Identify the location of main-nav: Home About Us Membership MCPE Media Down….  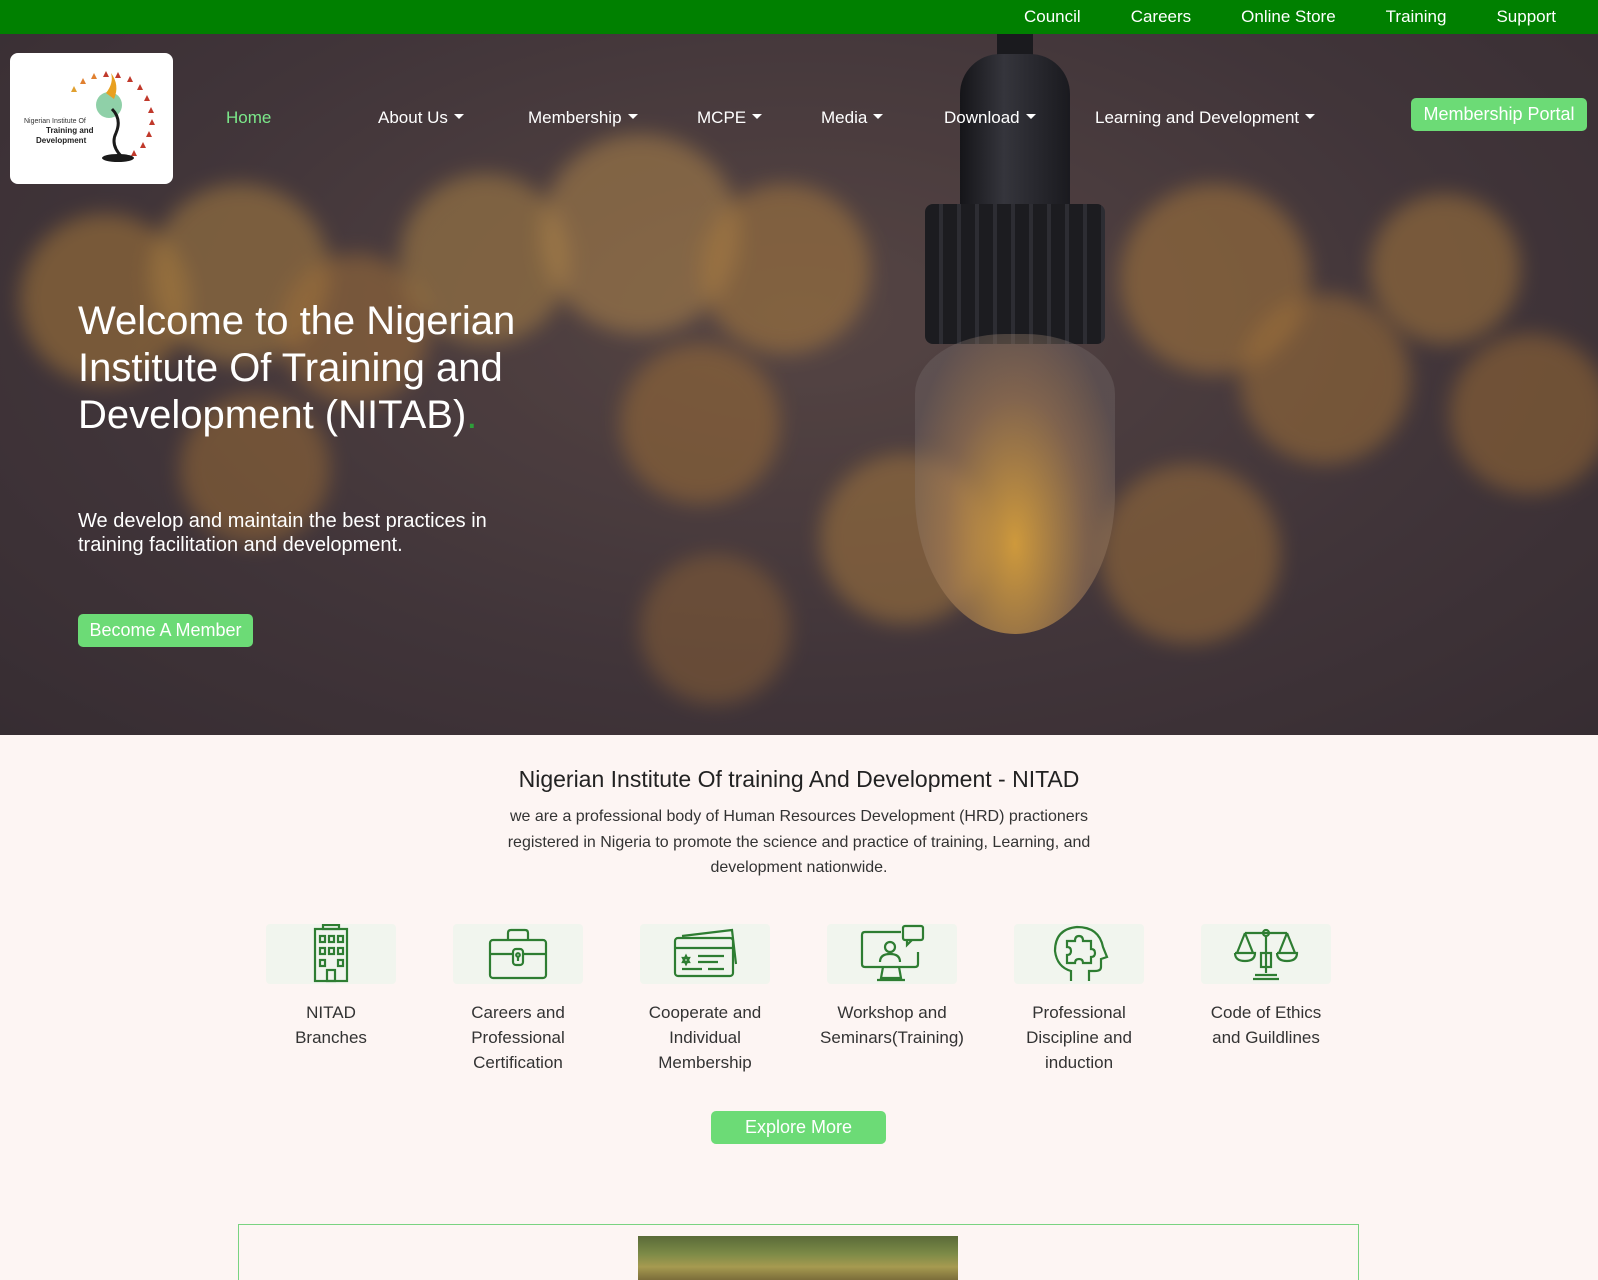
(799, 118).